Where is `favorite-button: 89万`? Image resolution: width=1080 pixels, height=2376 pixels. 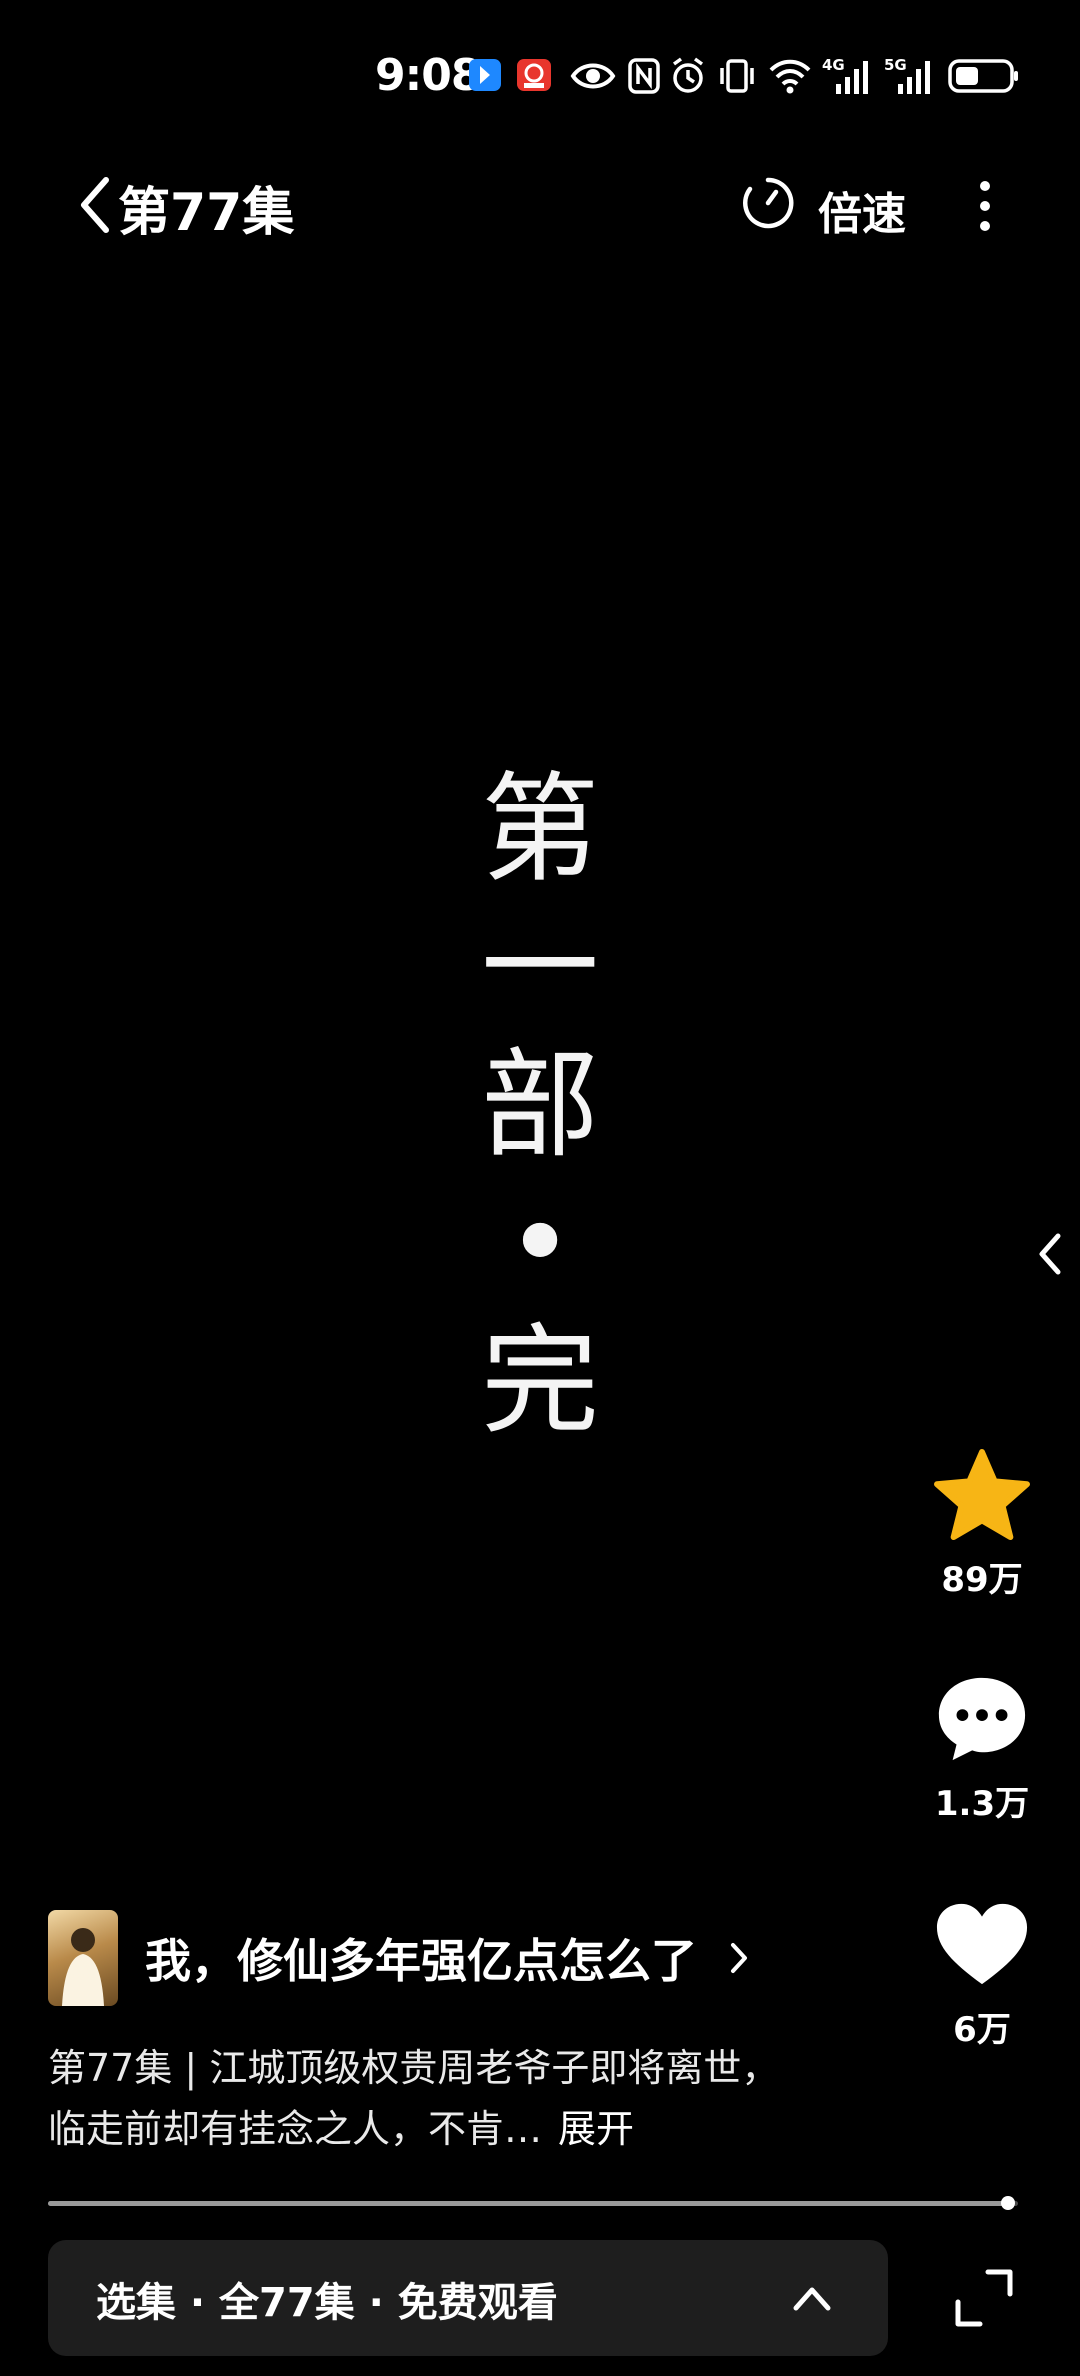
favorite-button: 89万 is located at coordinates (982, 1524).